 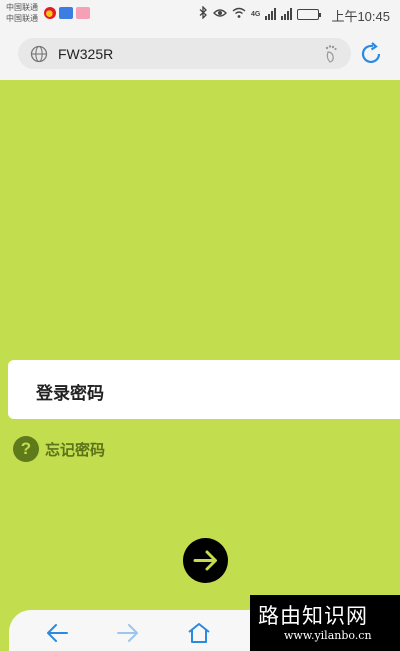 I want to click on address-bar: FW325R, so click(x=184, y=53).